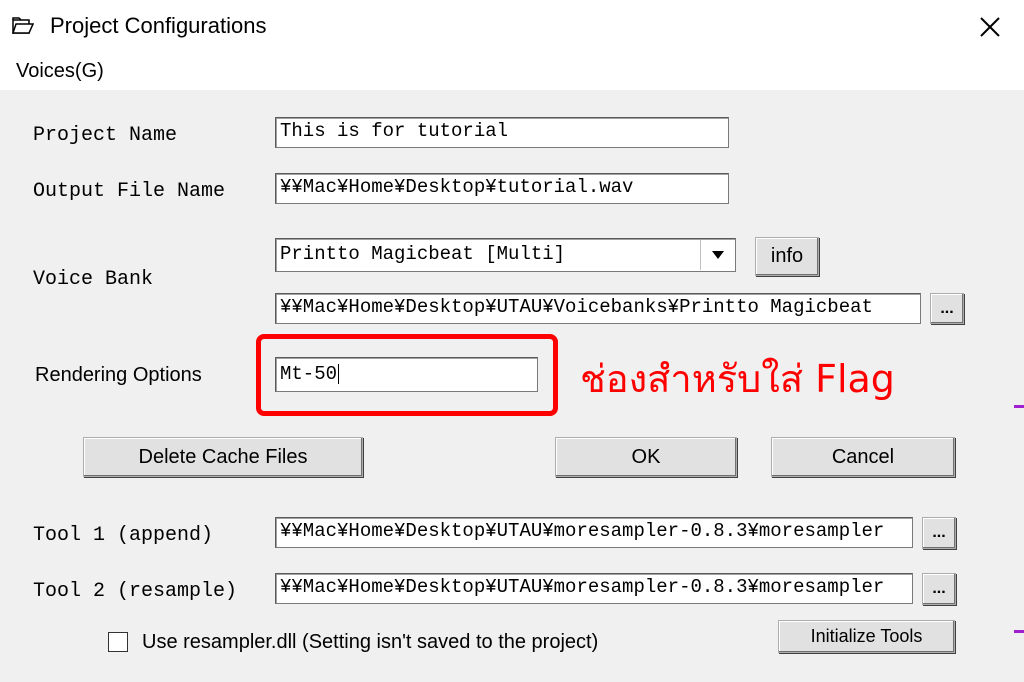  I want to click on close-icon, so click(990, 27).